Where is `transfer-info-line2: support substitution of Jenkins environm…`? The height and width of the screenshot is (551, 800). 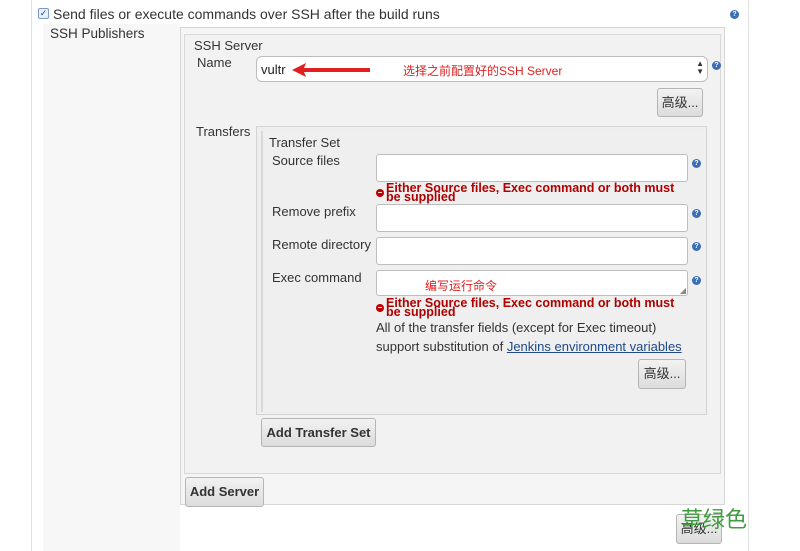
transfer-info-line2: support substitution of Jenkins environm… is located at coordinates (529, 346).